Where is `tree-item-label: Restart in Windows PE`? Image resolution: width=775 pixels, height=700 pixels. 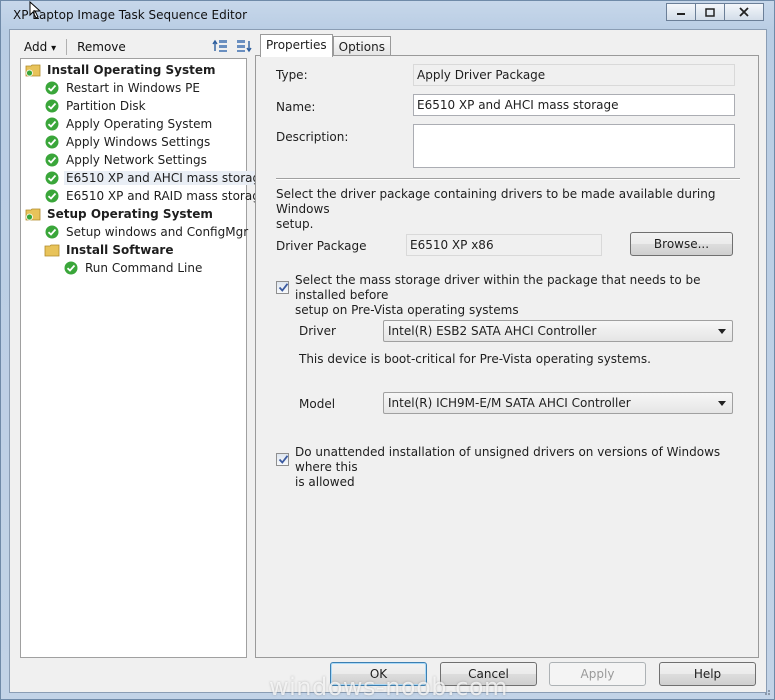 tree-item-label: Restart in Windows PE is located at coordinates (133, 88).